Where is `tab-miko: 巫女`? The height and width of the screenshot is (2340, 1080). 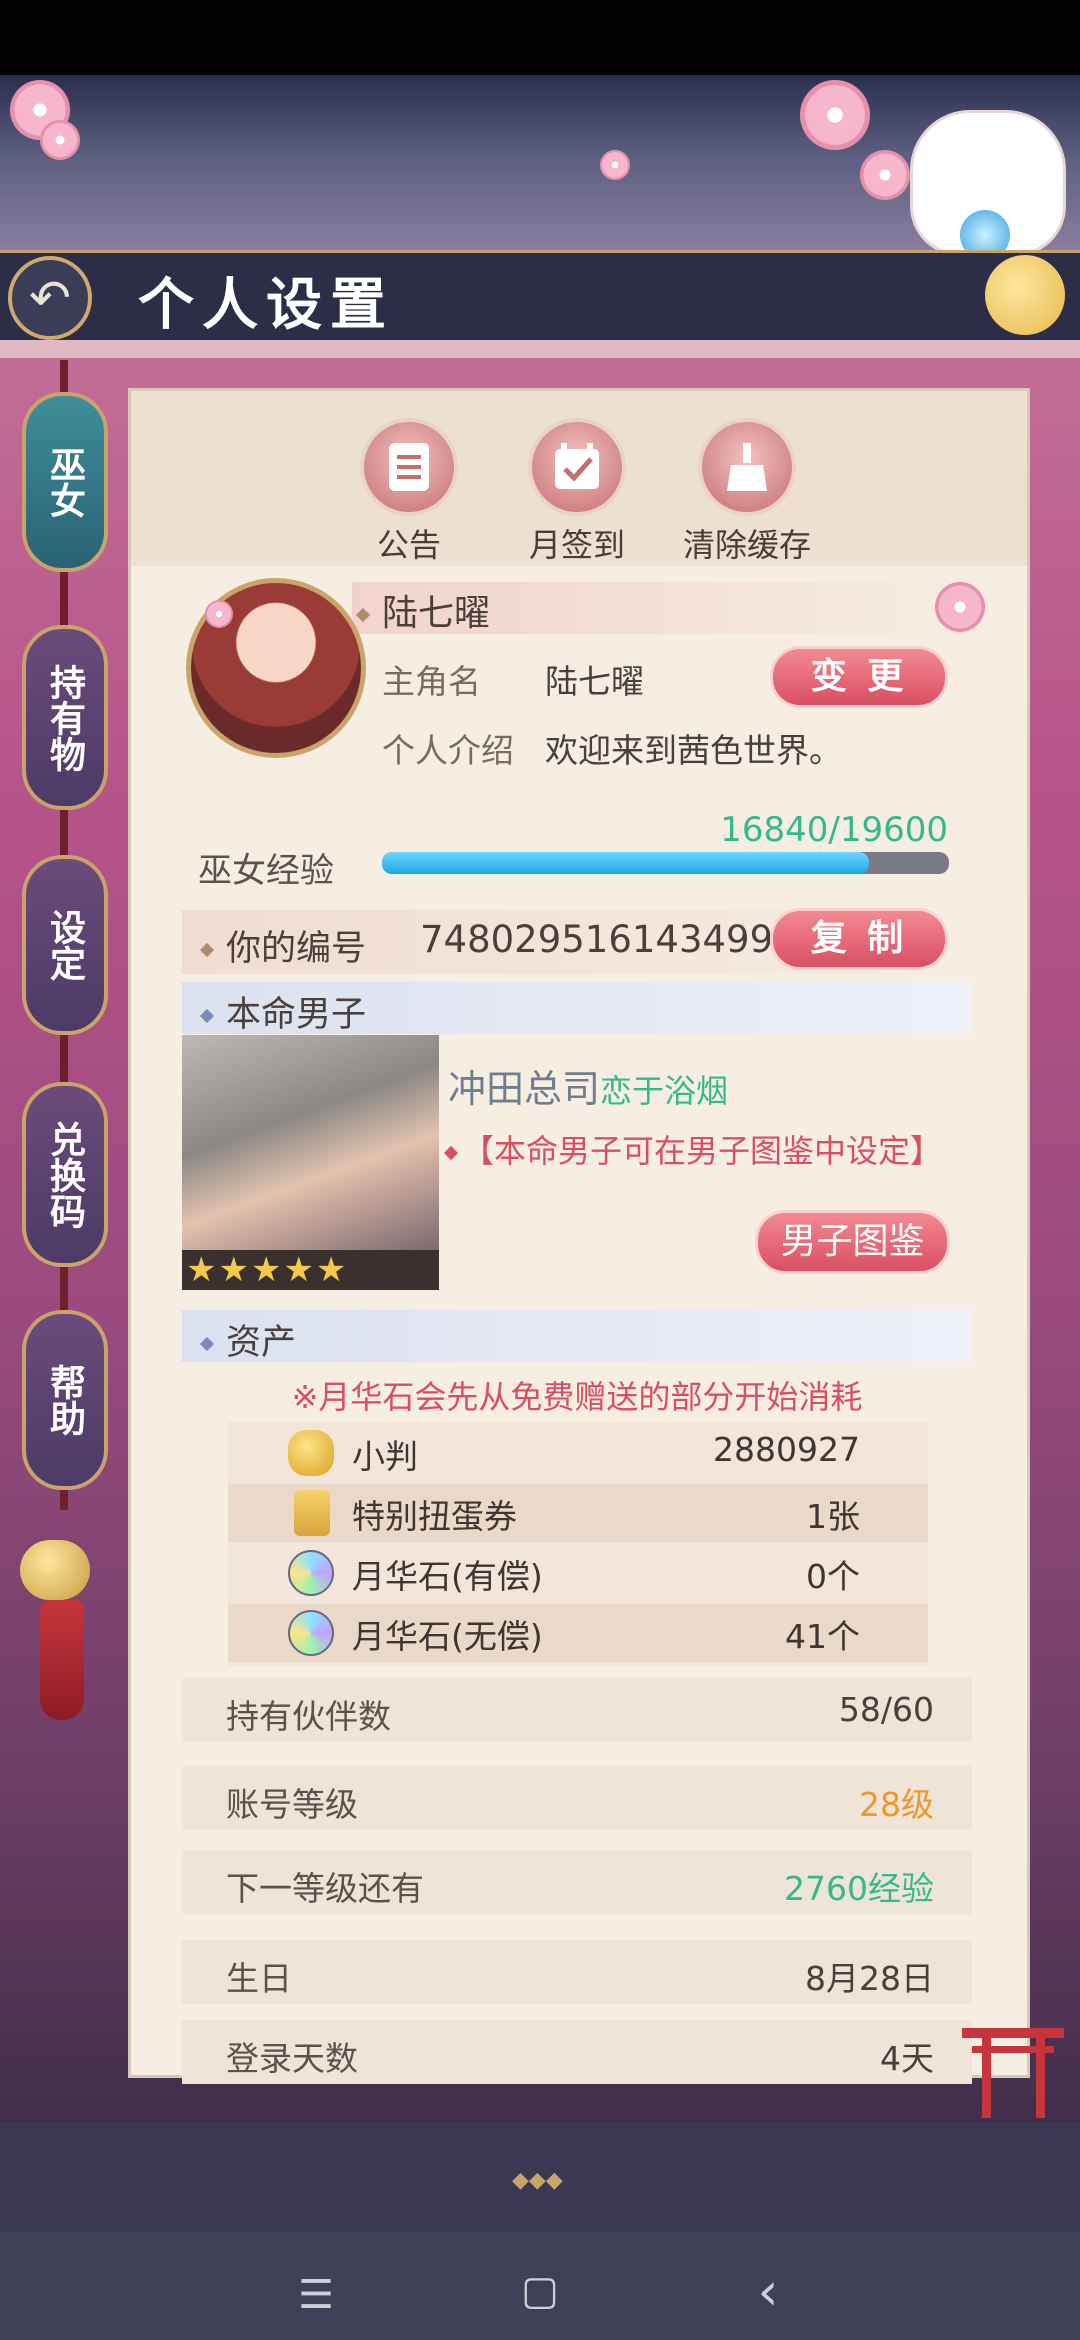
tab-miko: 巫女 is located at coordinates (65, 482).